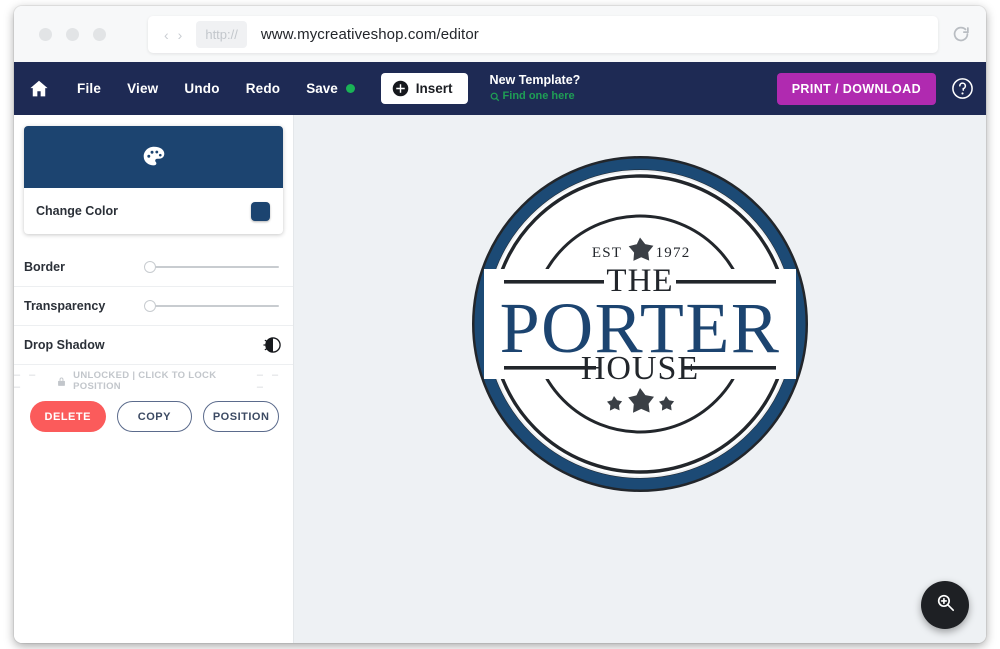  Describe the element at coordinates (166, 35) in the screenshot. I see `back-icon: ‹` at that location.